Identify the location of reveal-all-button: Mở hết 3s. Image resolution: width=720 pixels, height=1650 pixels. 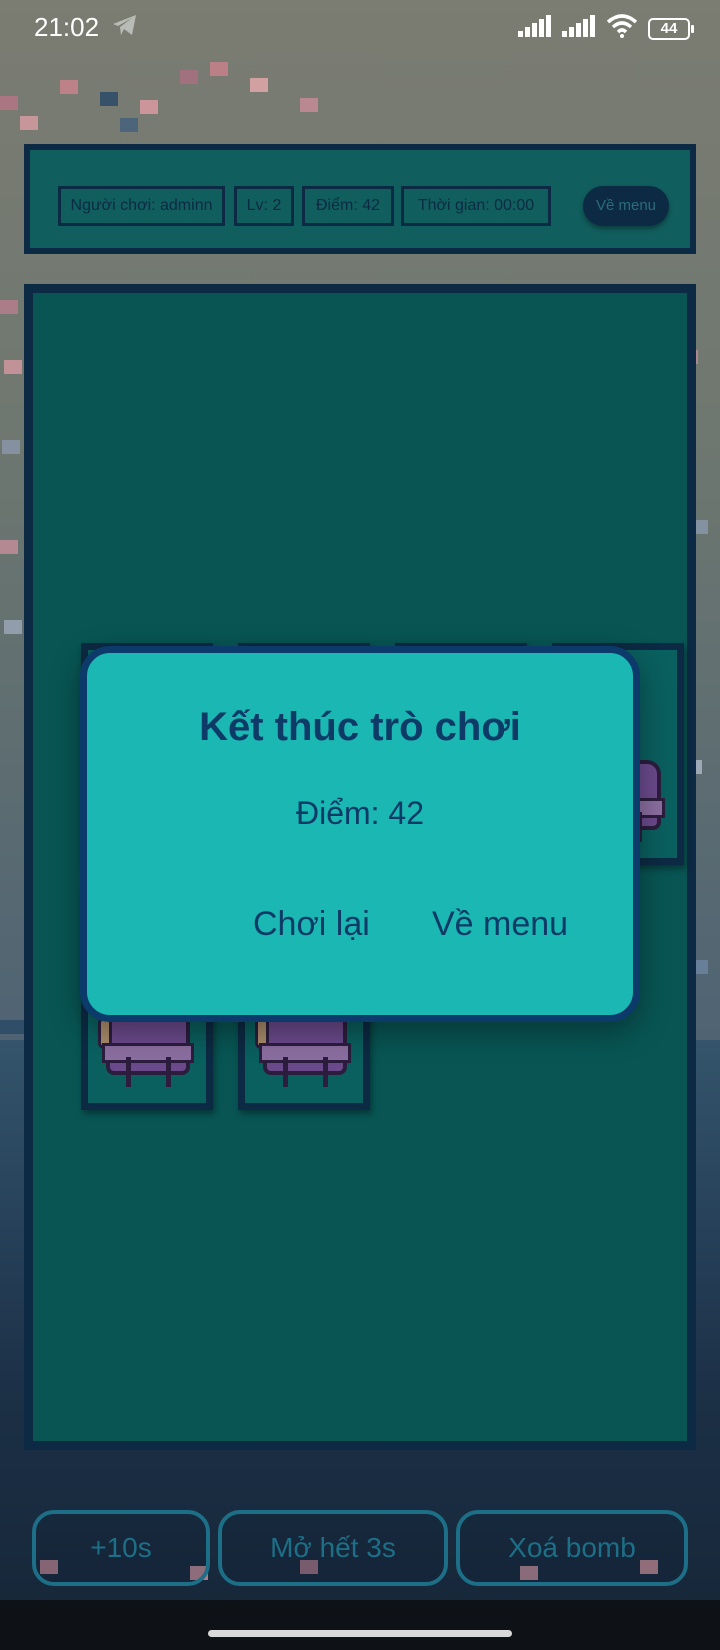
(333, 1548).